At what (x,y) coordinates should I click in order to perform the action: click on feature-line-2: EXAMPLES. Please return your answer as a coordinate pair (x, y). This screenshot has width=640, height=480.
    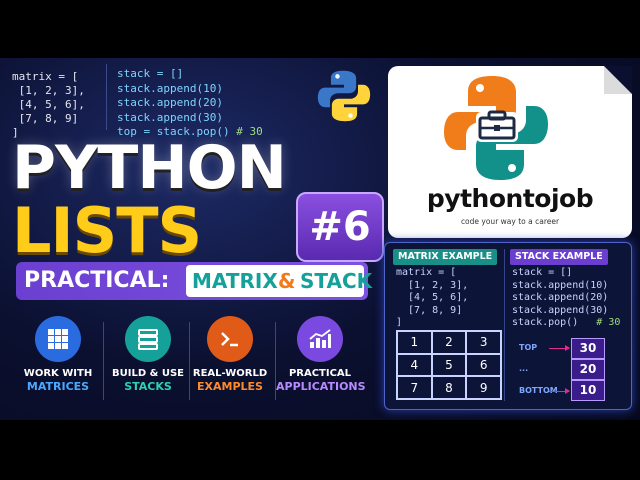
    Looking at the image, I should click on (230, 386).